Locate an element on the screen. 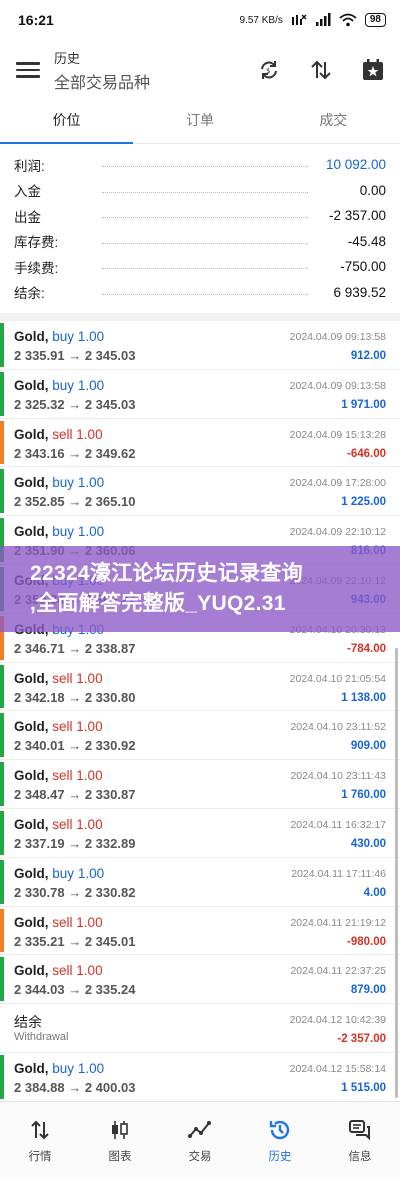  deal-profit: -784.00 is located at coordinates (366, 648).